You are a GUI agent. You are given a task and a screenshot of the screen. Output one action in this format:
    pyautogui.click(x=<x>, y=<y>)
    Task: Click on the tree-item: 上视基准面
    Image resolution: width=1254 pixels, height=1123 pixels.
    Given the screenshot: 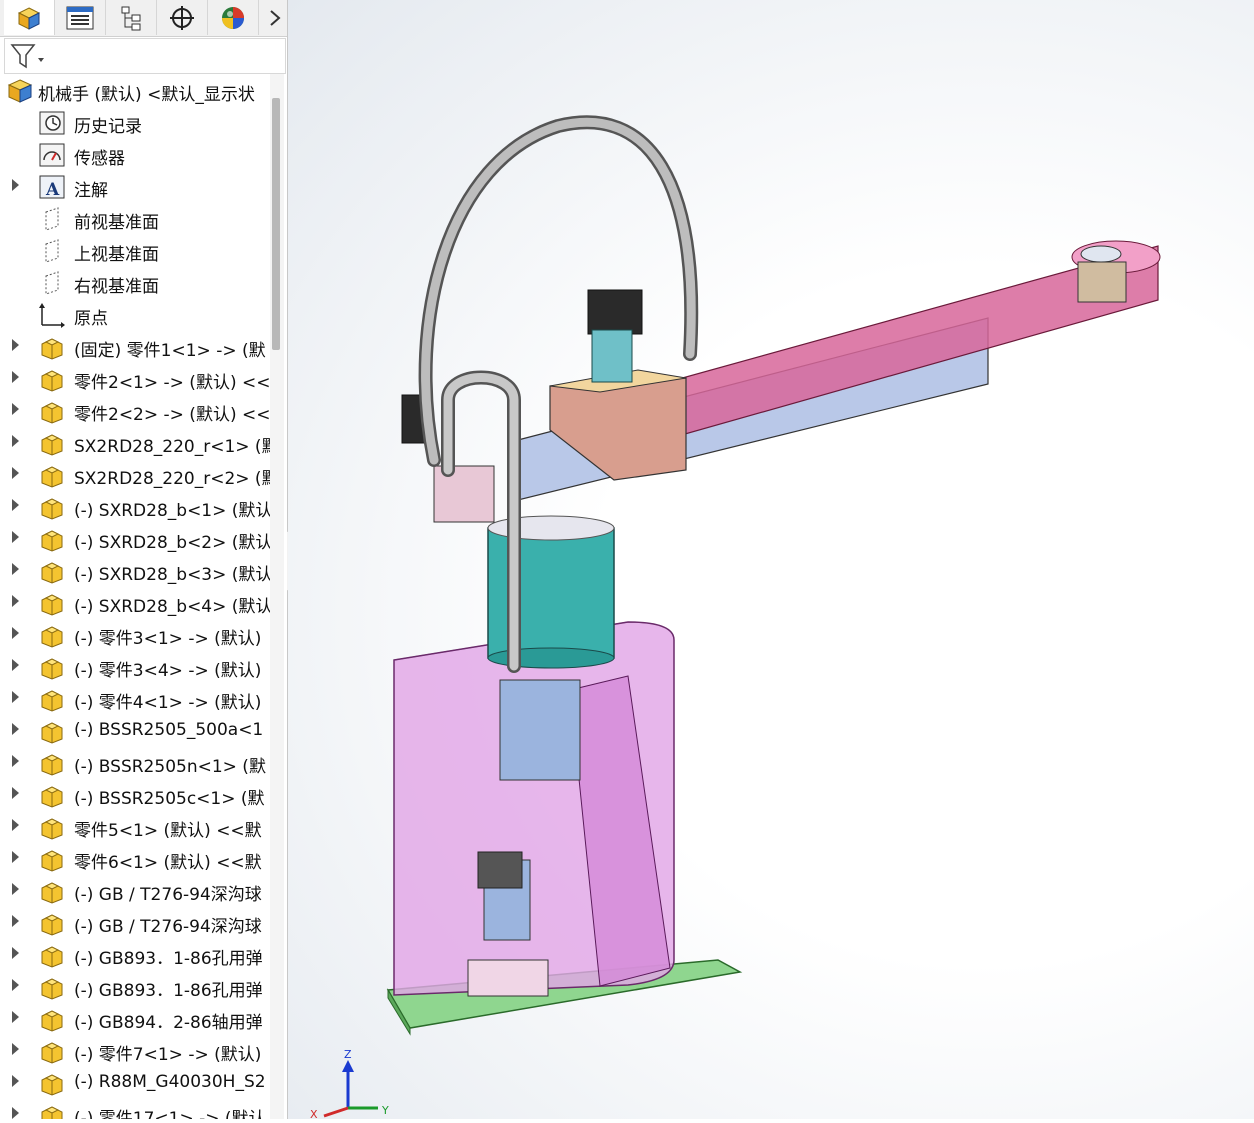 What is the action you would take?
    pyautogui.click(x=135, y=250)
    